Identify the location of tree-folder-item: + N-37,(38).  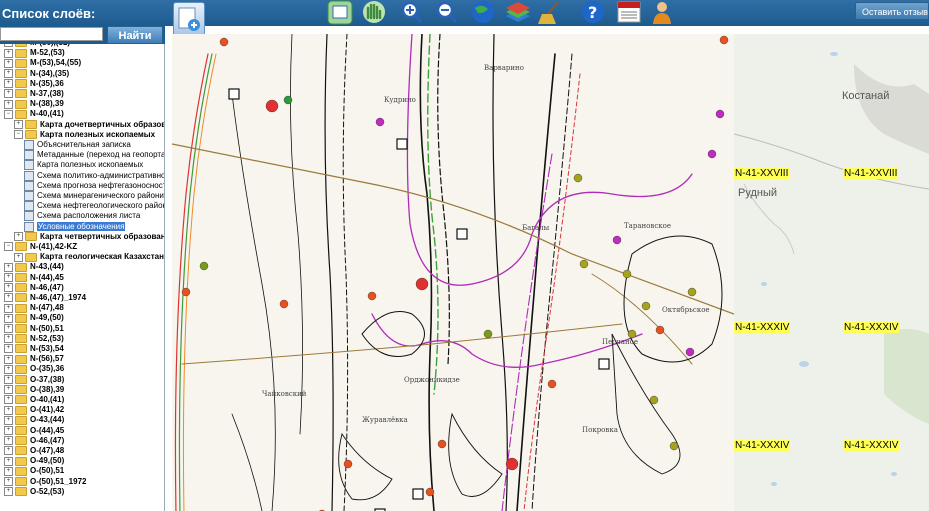
(34, 94).